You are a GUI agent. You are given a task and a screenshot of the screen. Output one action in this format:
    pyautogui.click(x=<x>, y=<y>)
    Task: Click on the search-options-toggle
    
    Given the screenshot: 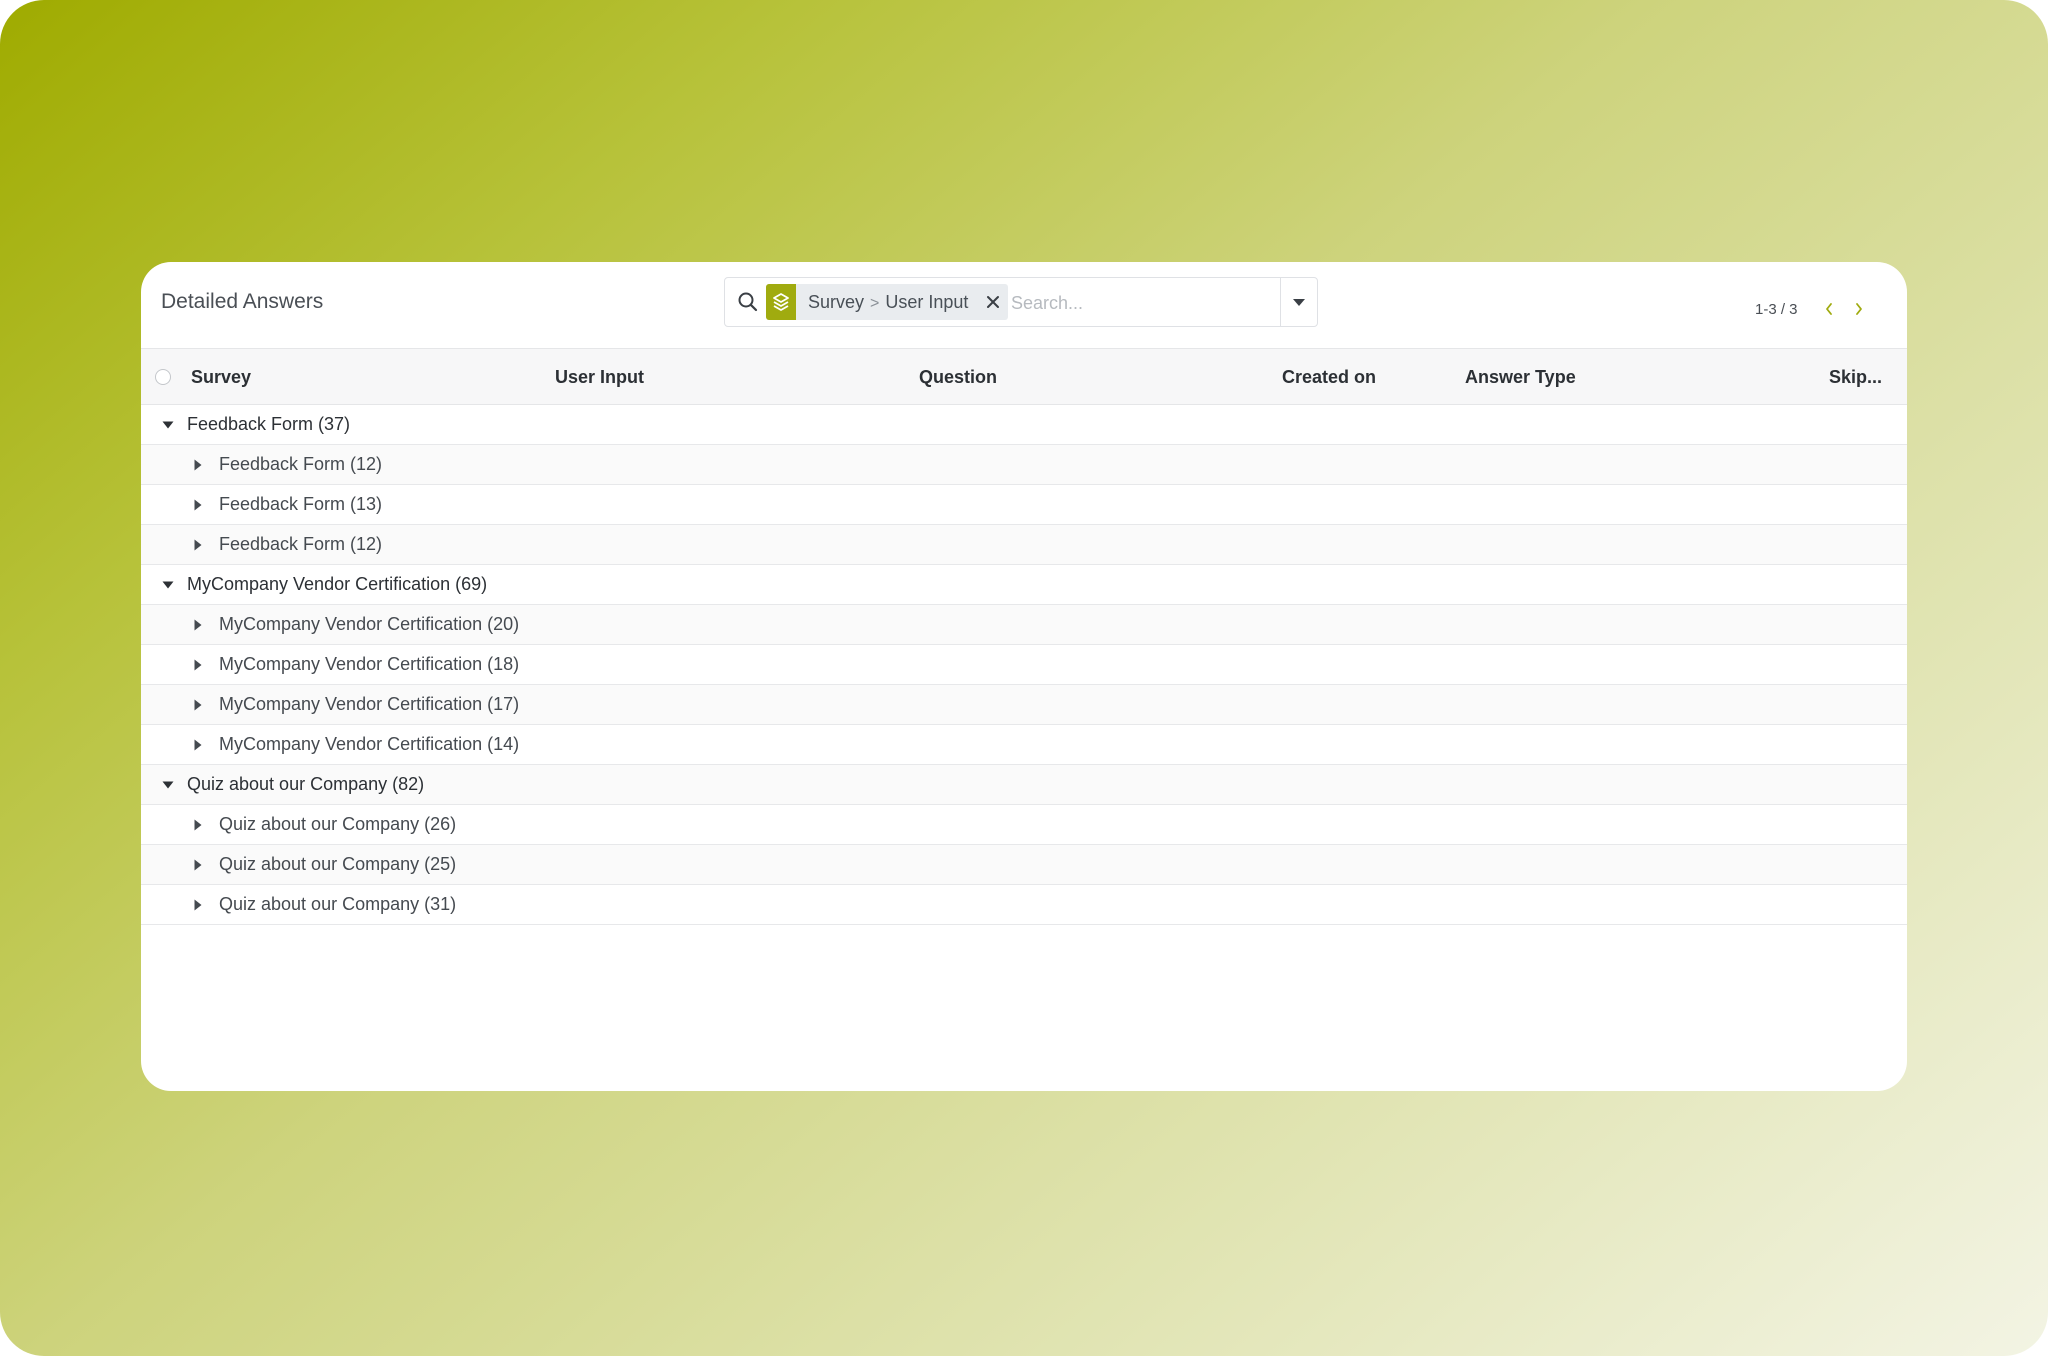 What is the action you would take?
    pyautogui.click(x=1298, y=302)
    